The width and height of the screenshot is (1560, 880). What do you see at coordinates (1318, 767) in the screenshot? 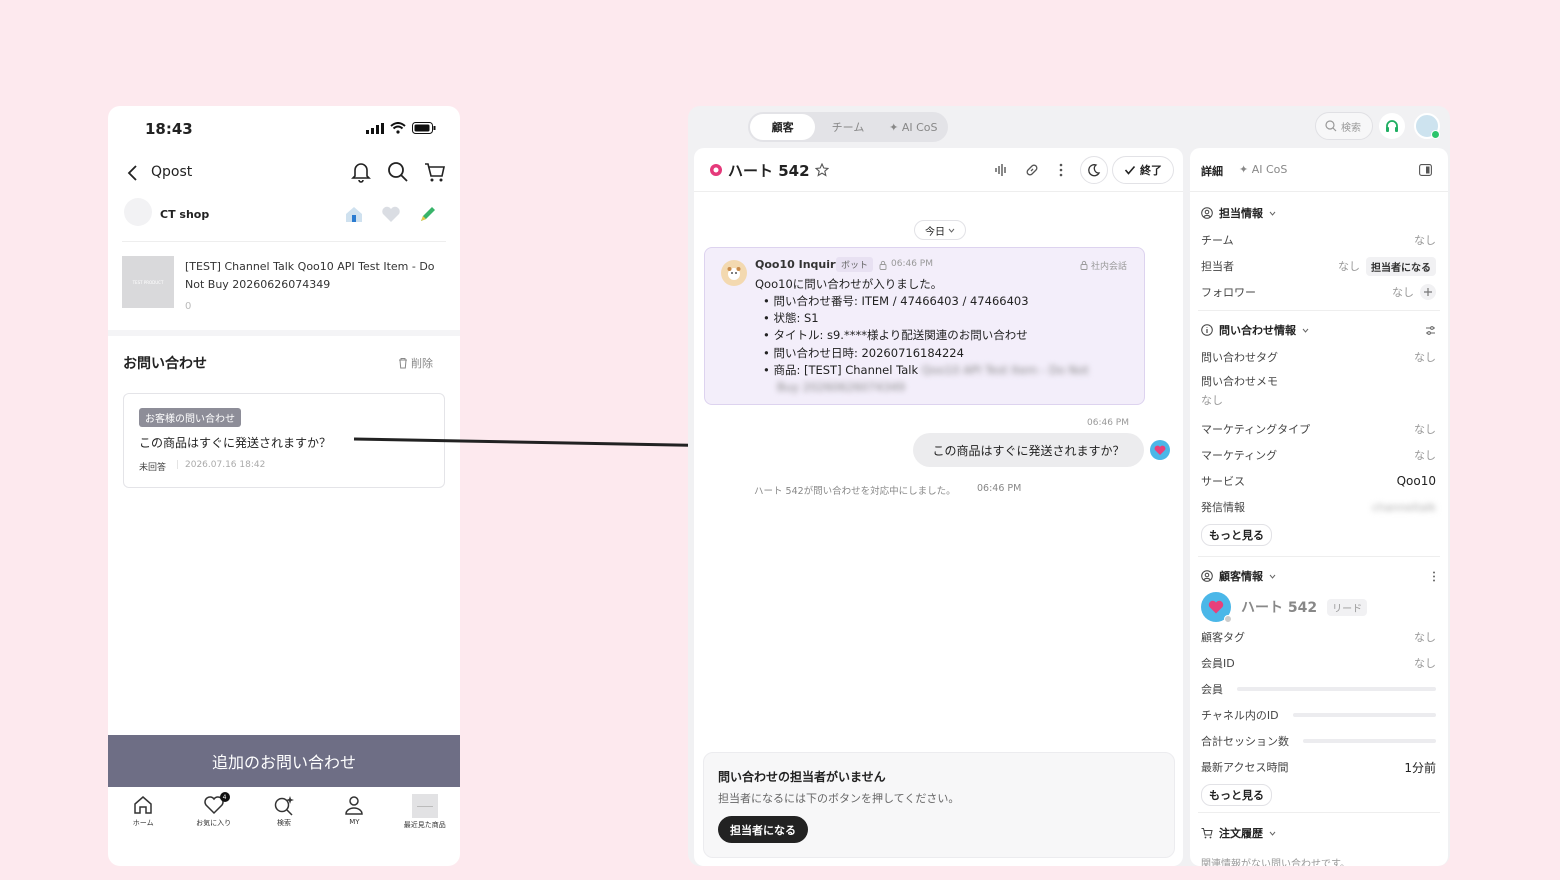
I see `last-access-row: 最新アクセス時間 1分前` at bounding box center [1318, 767].